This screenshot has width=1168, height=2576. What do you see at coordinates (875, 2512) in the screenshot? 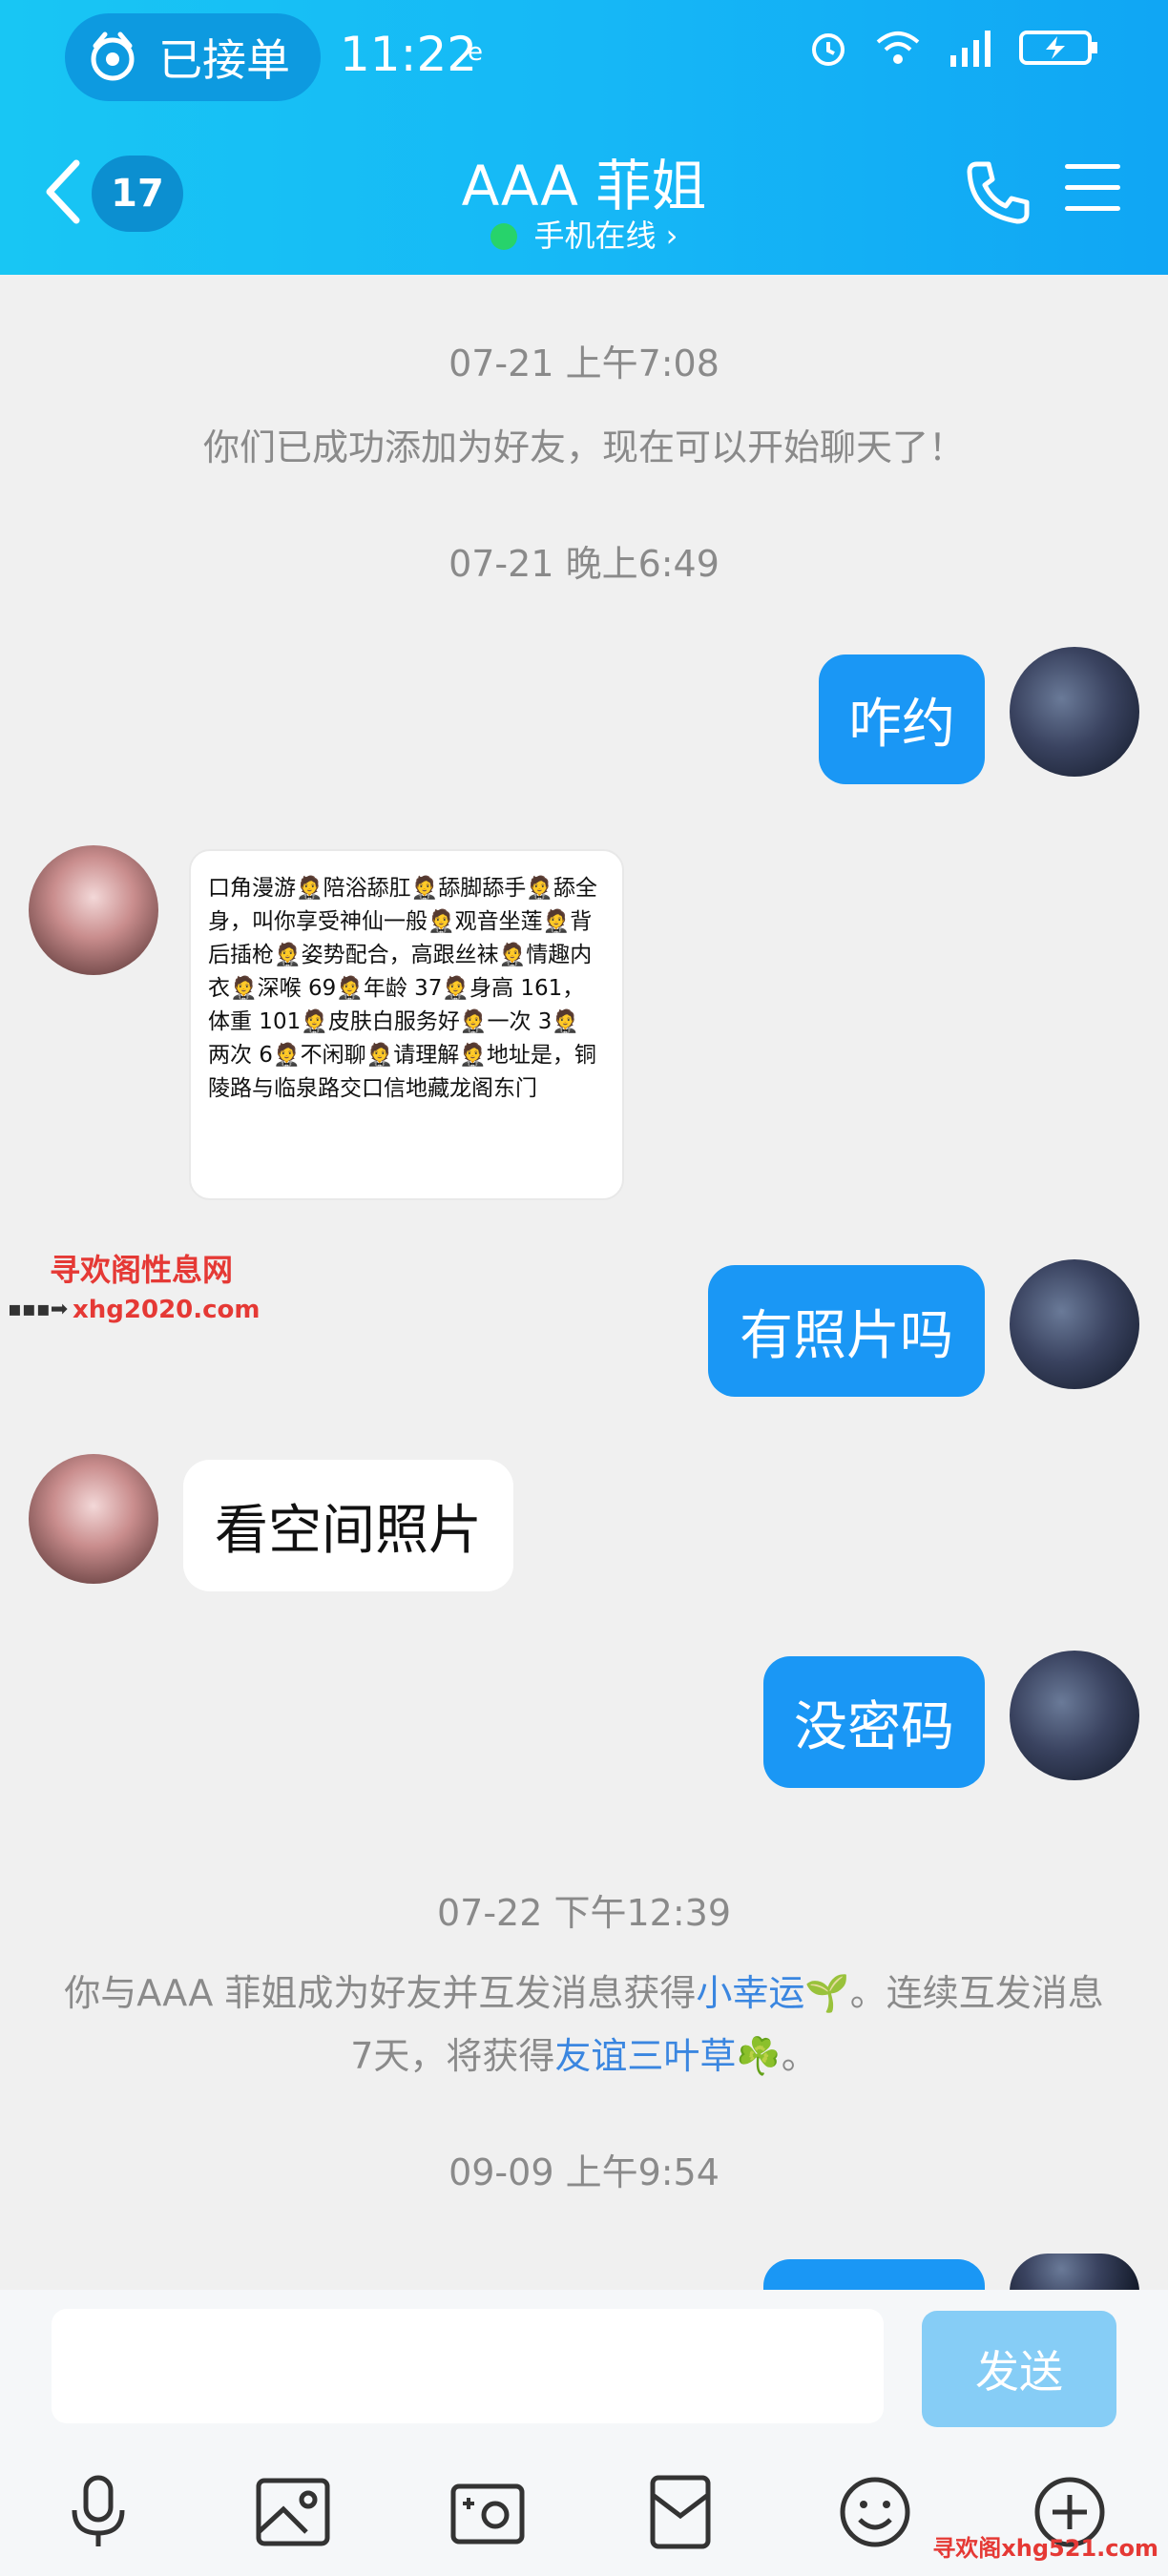
I see `emoji-icon` at bounding box center [875, 2512].